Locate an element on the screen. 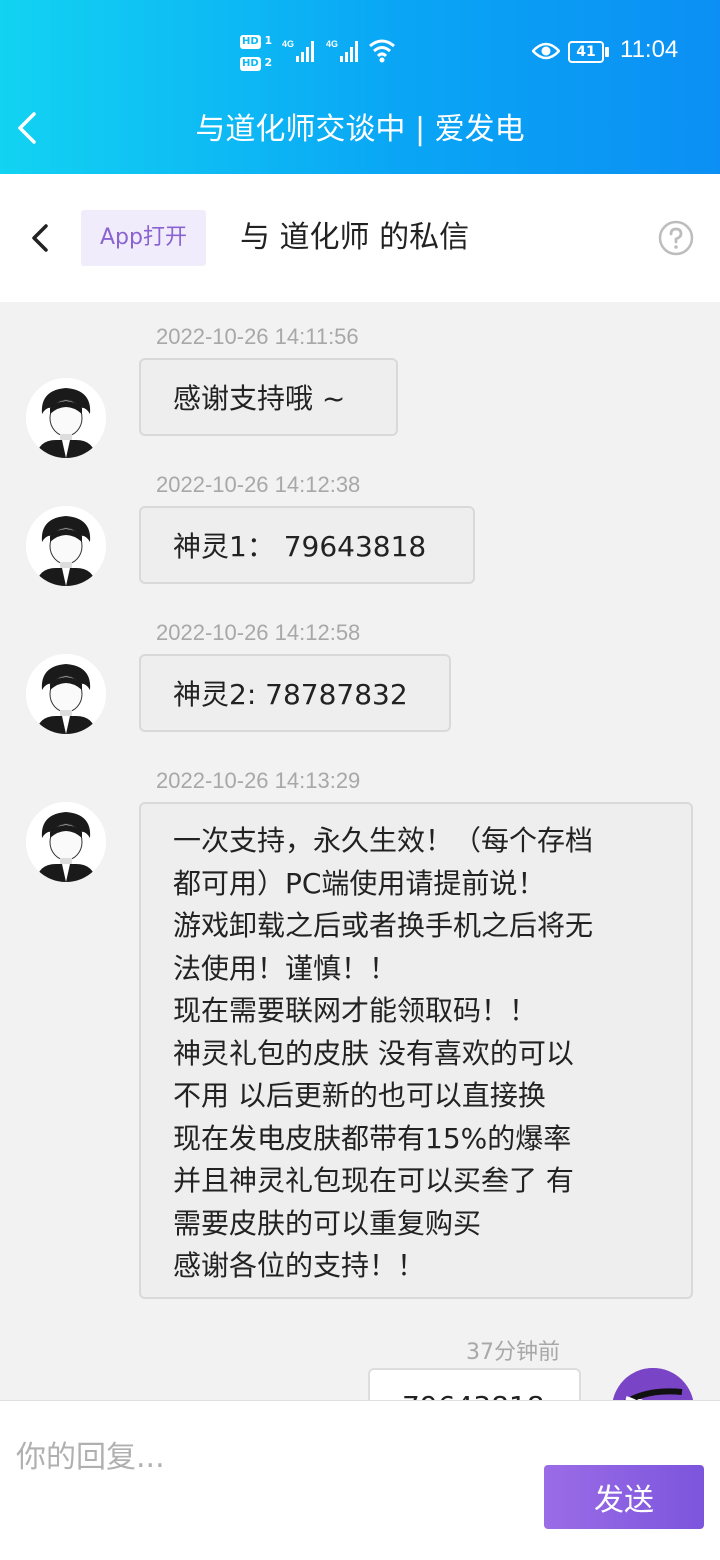  net2-label: 4G is located at coordinates (332, 44).